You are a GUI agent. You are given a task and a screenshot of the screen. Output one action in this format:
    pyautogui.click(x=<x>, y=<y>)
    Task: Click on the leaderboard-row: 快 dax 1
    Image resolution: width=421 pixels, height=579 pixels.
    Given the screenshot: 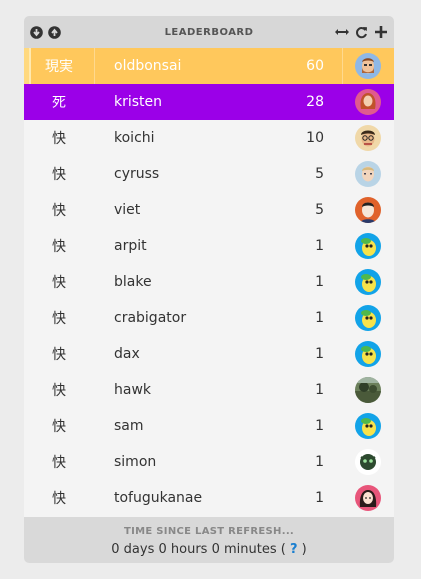 What is the action you would take?
    pyautogui.click(x=209, y=354)
    